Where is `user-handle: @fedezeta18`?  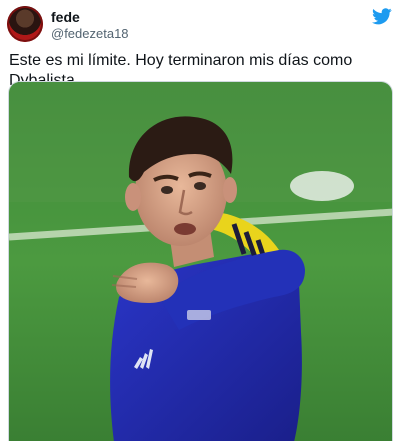
user-handle: @fedezeta18 is located at coordinates (90, 33).